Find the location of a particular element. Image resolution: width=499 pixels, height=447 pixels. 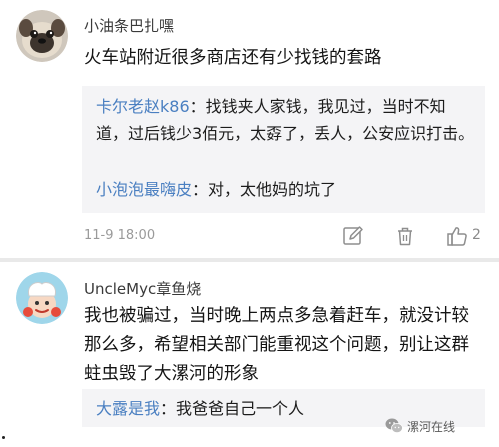

comment-text: 火车站附近很多商店还有少找钱的套路 is located at coordinates (233, 58).